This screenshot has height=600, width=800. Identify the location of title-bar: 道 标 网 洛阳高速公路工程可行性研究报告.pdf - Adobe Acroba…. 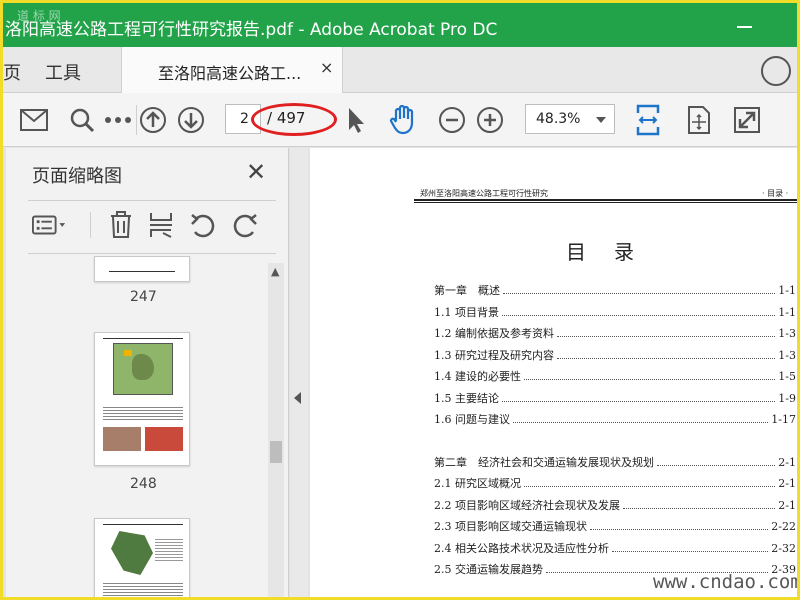
(400, 25).